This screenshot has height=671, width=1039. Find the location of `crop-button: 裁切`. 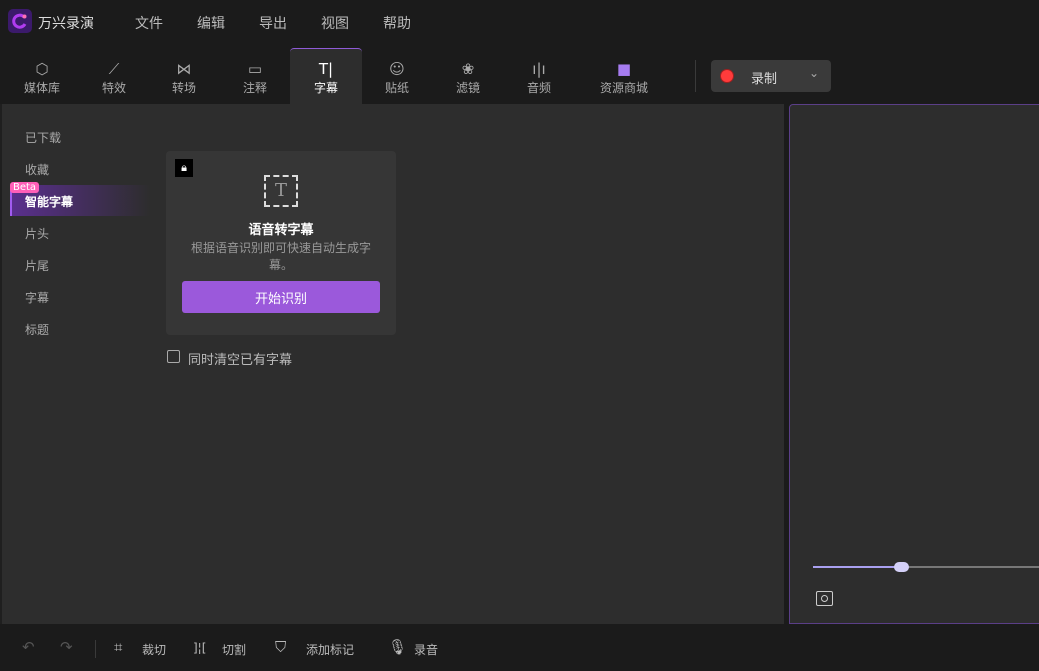

crop-button: 裁切 is located at coordinates (154, 649).